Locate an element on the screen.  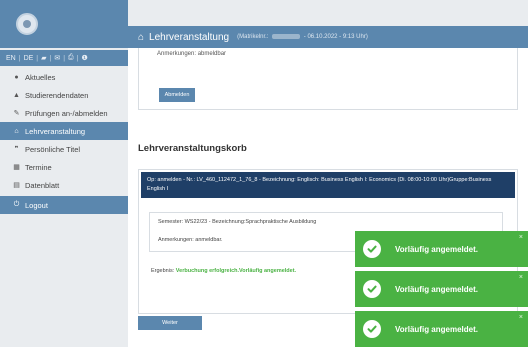
book-icon: ▰ is located at coordinates (43, 58).